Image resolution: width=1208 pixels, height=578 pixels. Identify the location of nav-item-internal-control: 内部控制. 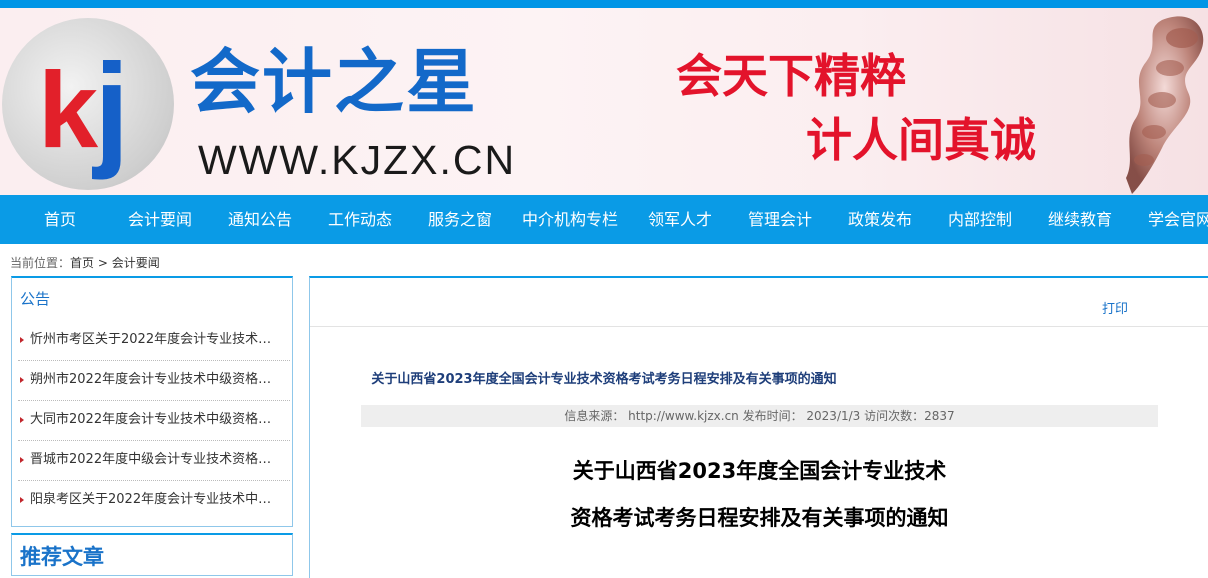
(980, 219).